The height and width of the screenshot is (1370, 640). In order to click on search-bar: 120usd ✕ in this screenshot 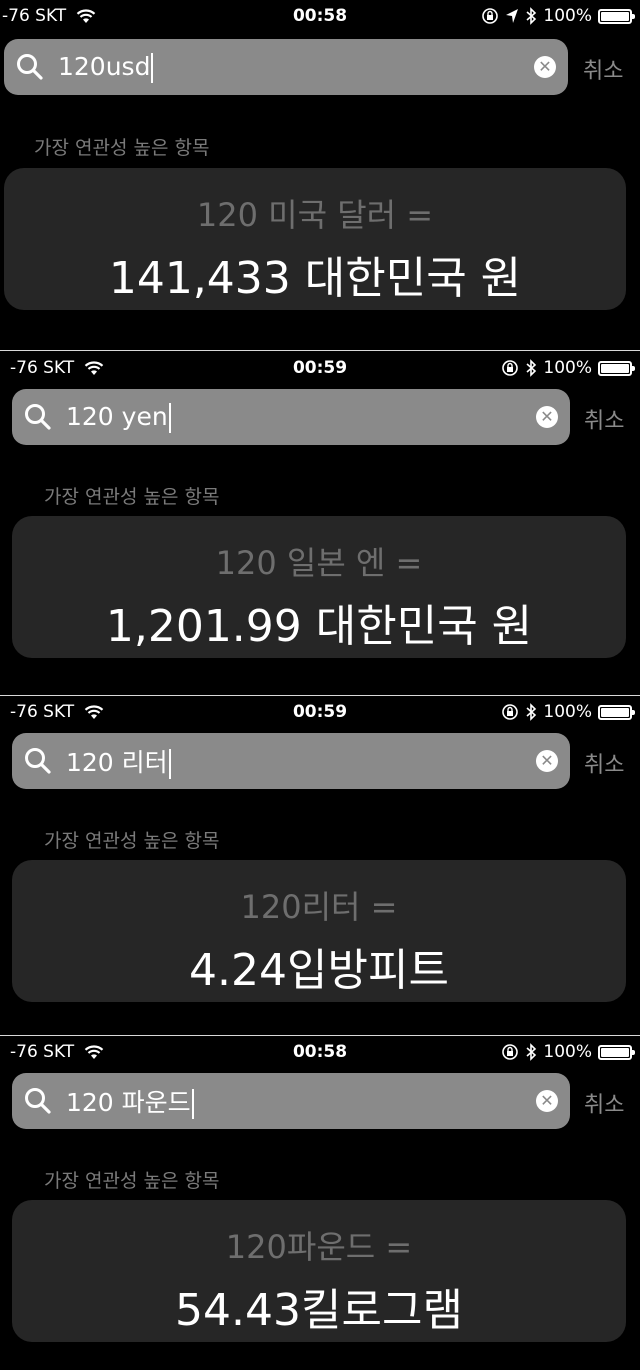, I will do `click(286, 67)`.